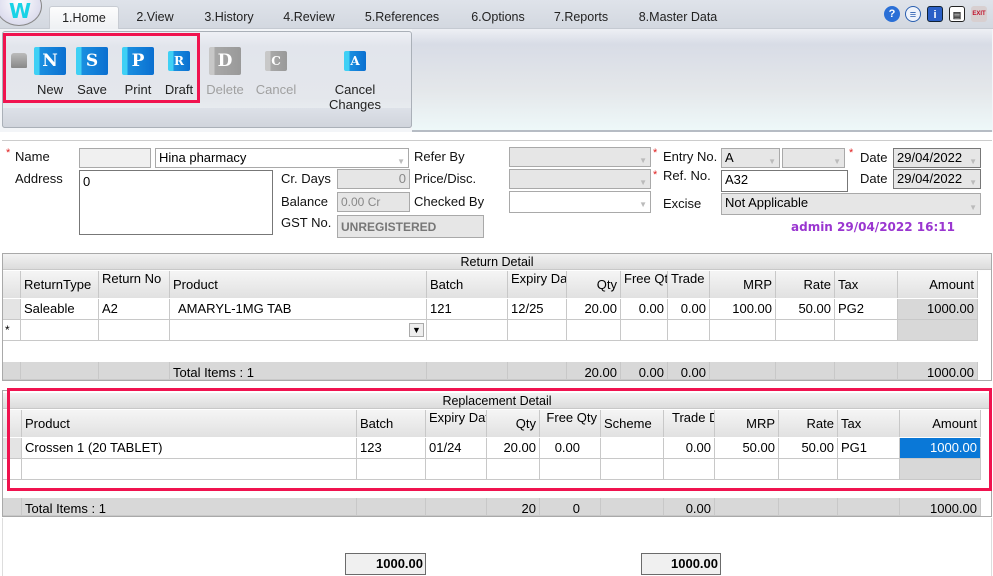  What do you see at coordinates (355, 79) in the screenshot?
I see `cancel-changes-button: A Cancel Changes` at bounding box center [355, 79].